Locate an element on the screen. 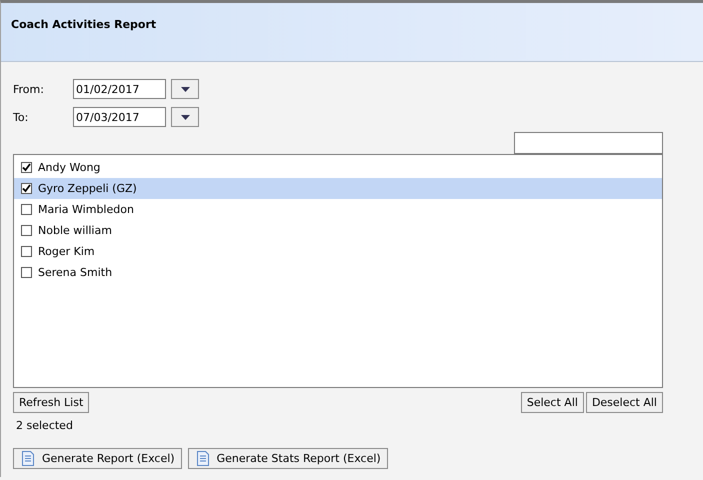  date-field: 07/03/2017 is located at coordinates (119, 117).